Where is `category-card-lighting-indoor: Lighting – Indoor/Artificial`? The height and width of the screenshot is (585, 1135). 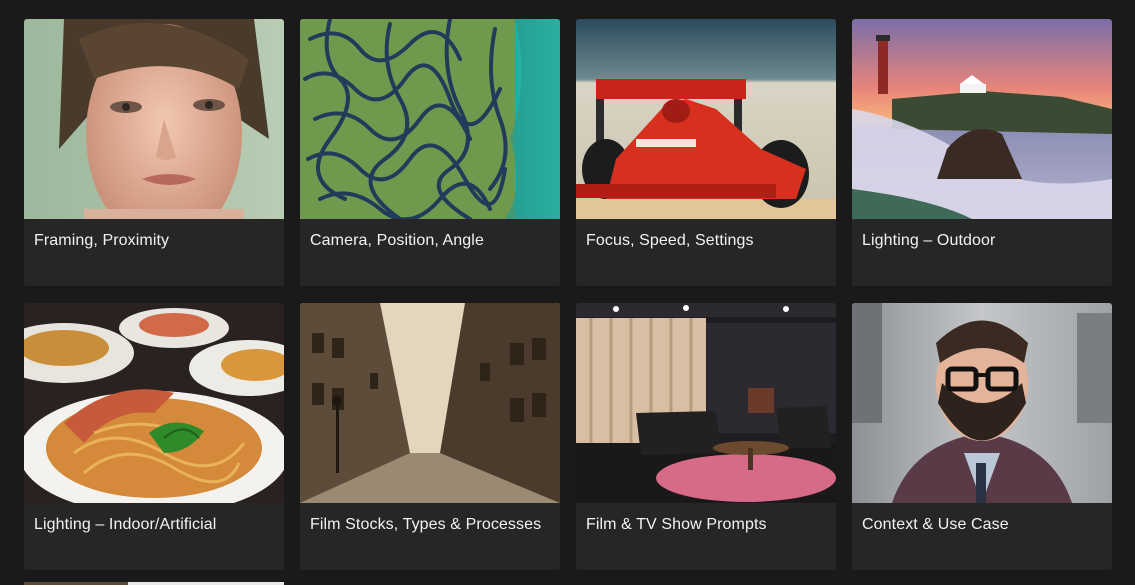
category-card-lighting-indoor: Lighting – Indoor/Artificial is located at coordinates (154, 436).